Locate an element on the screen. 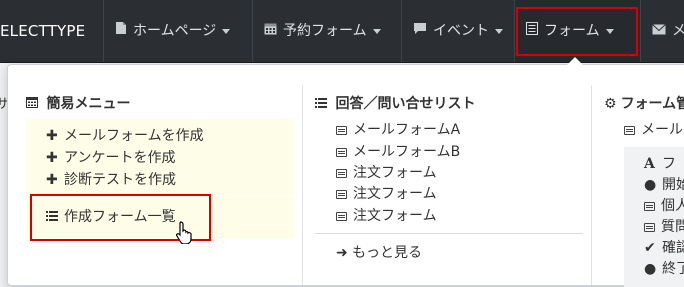  see-more-link: ➜ もっと見る is located at coordinates (379, 252).